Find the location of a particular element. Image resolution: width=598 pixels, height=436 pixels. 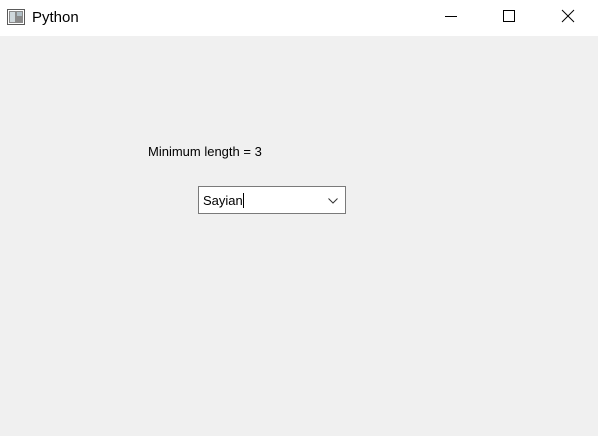

chevron-down-icon is located at coordinates (333, 200).